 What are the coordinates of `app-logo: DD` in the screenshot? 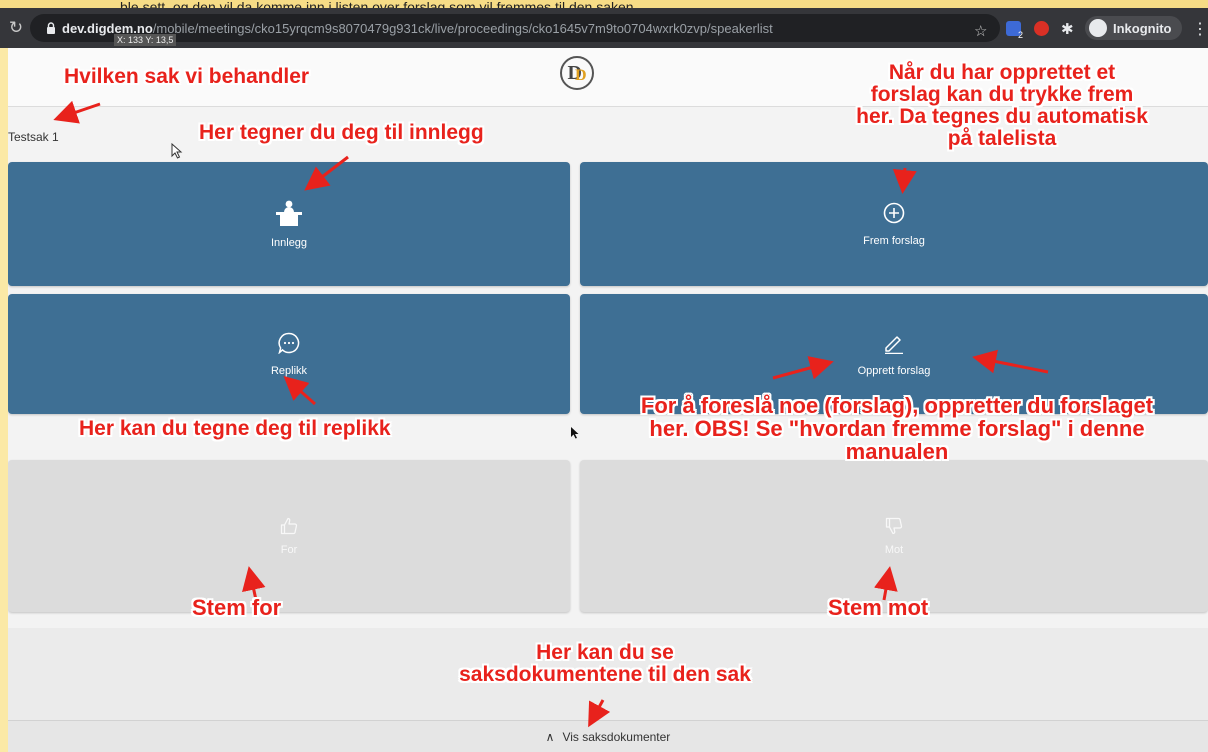 It's located at (577, 73).